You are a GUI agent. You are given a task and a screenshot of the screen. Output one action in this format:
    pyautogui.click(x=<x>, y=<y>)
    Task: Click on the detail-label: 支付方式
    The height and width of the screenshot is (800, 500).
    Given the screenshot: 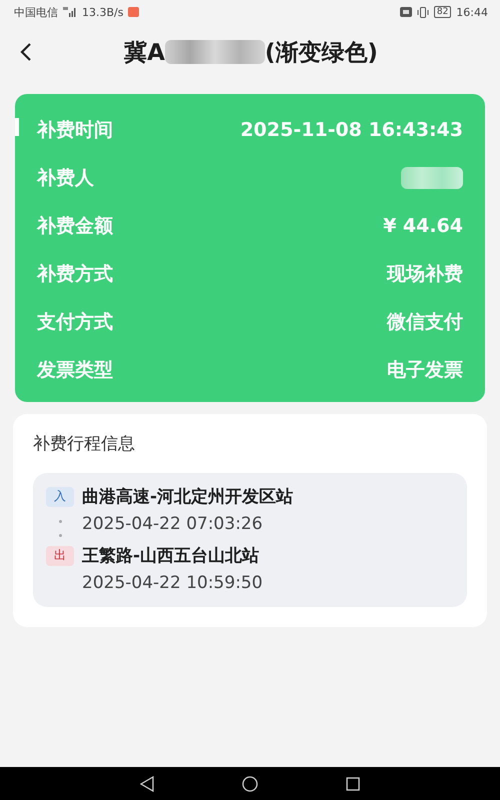 What is the action you would take?
    pyautogui.click(x=75, y=322)
    